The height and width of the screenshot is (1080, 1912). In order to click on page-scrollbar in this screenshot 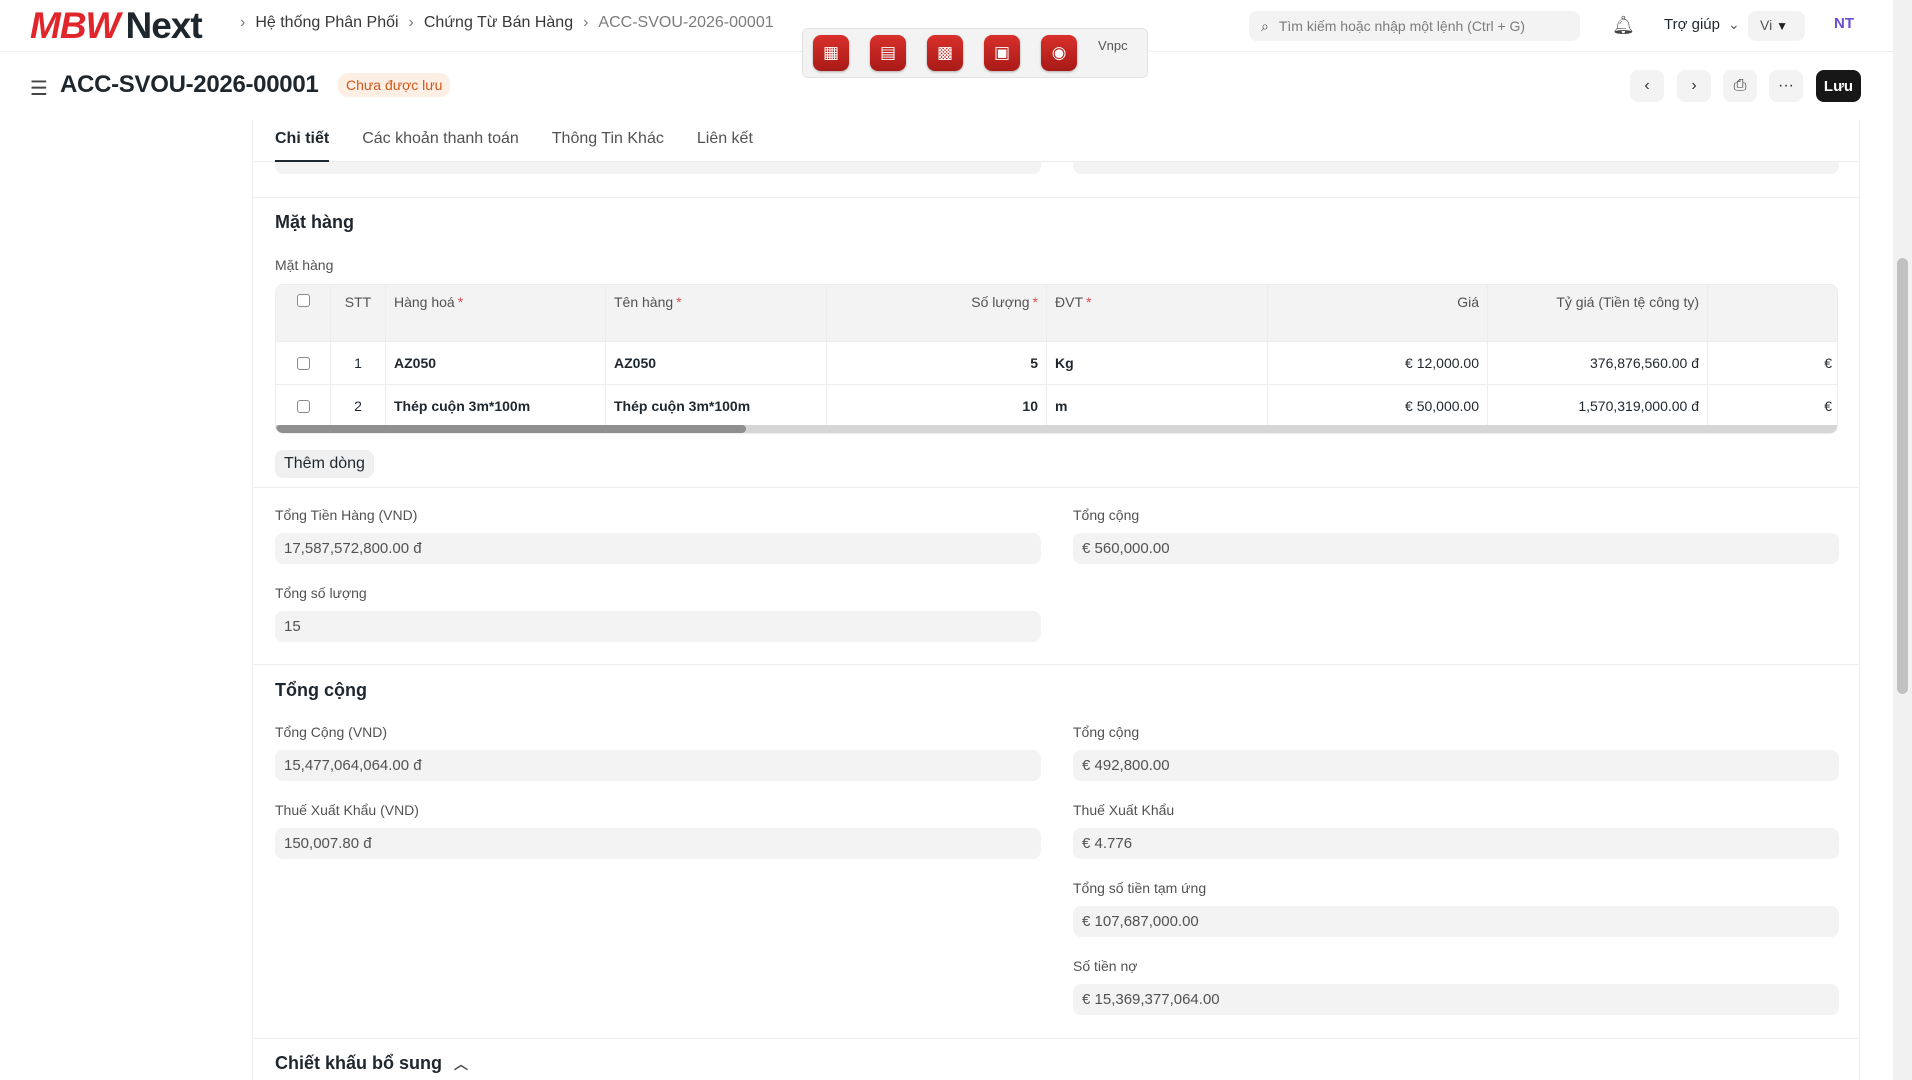, I will do `click(1902, 540)`.